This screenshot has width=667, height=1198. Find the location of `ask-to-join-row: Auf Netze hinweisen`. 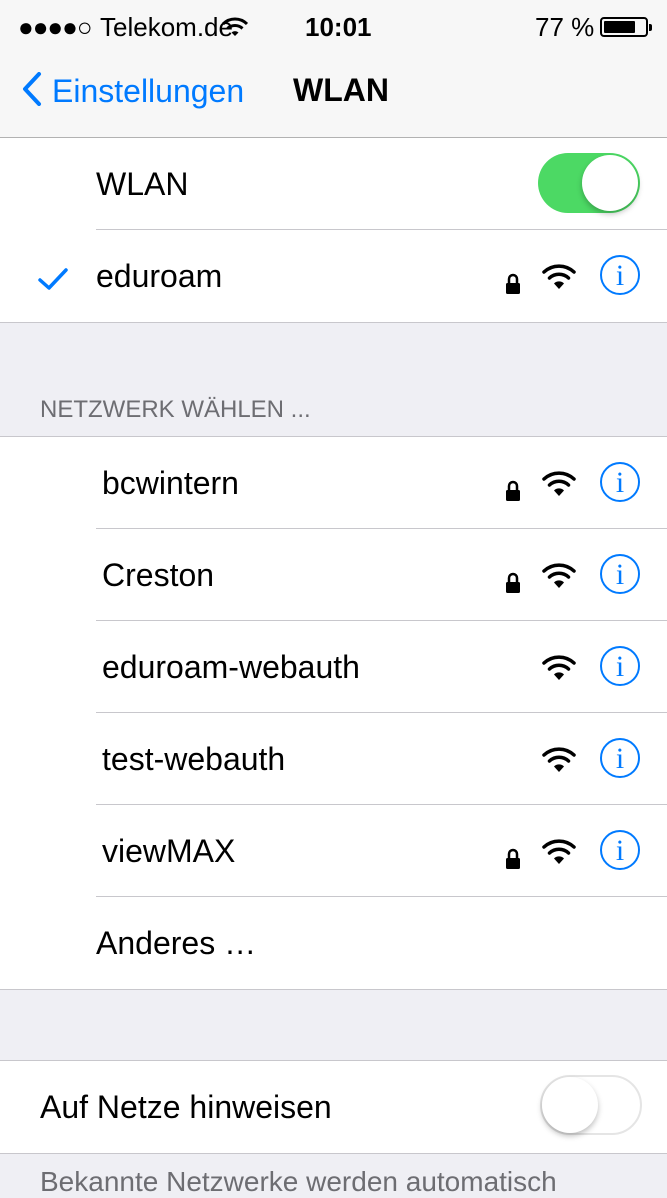

ask-to-join-row: Auf Netze hinweisen is located at coordinates (333, 1107).